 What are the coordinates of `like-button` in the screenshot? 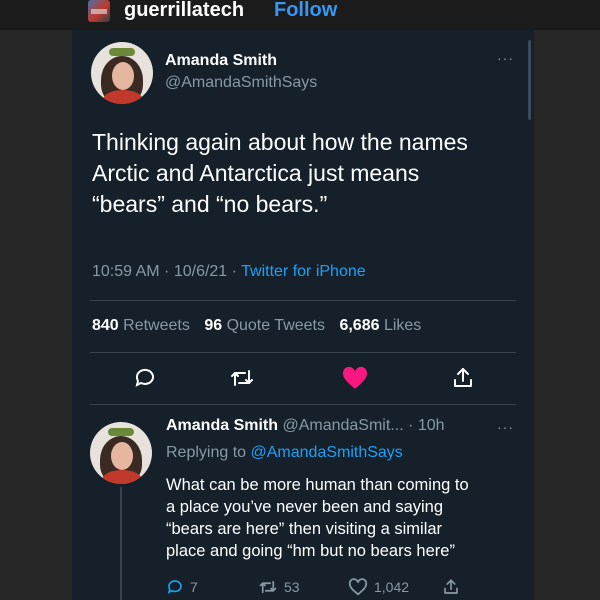 It's located at (355, 378).